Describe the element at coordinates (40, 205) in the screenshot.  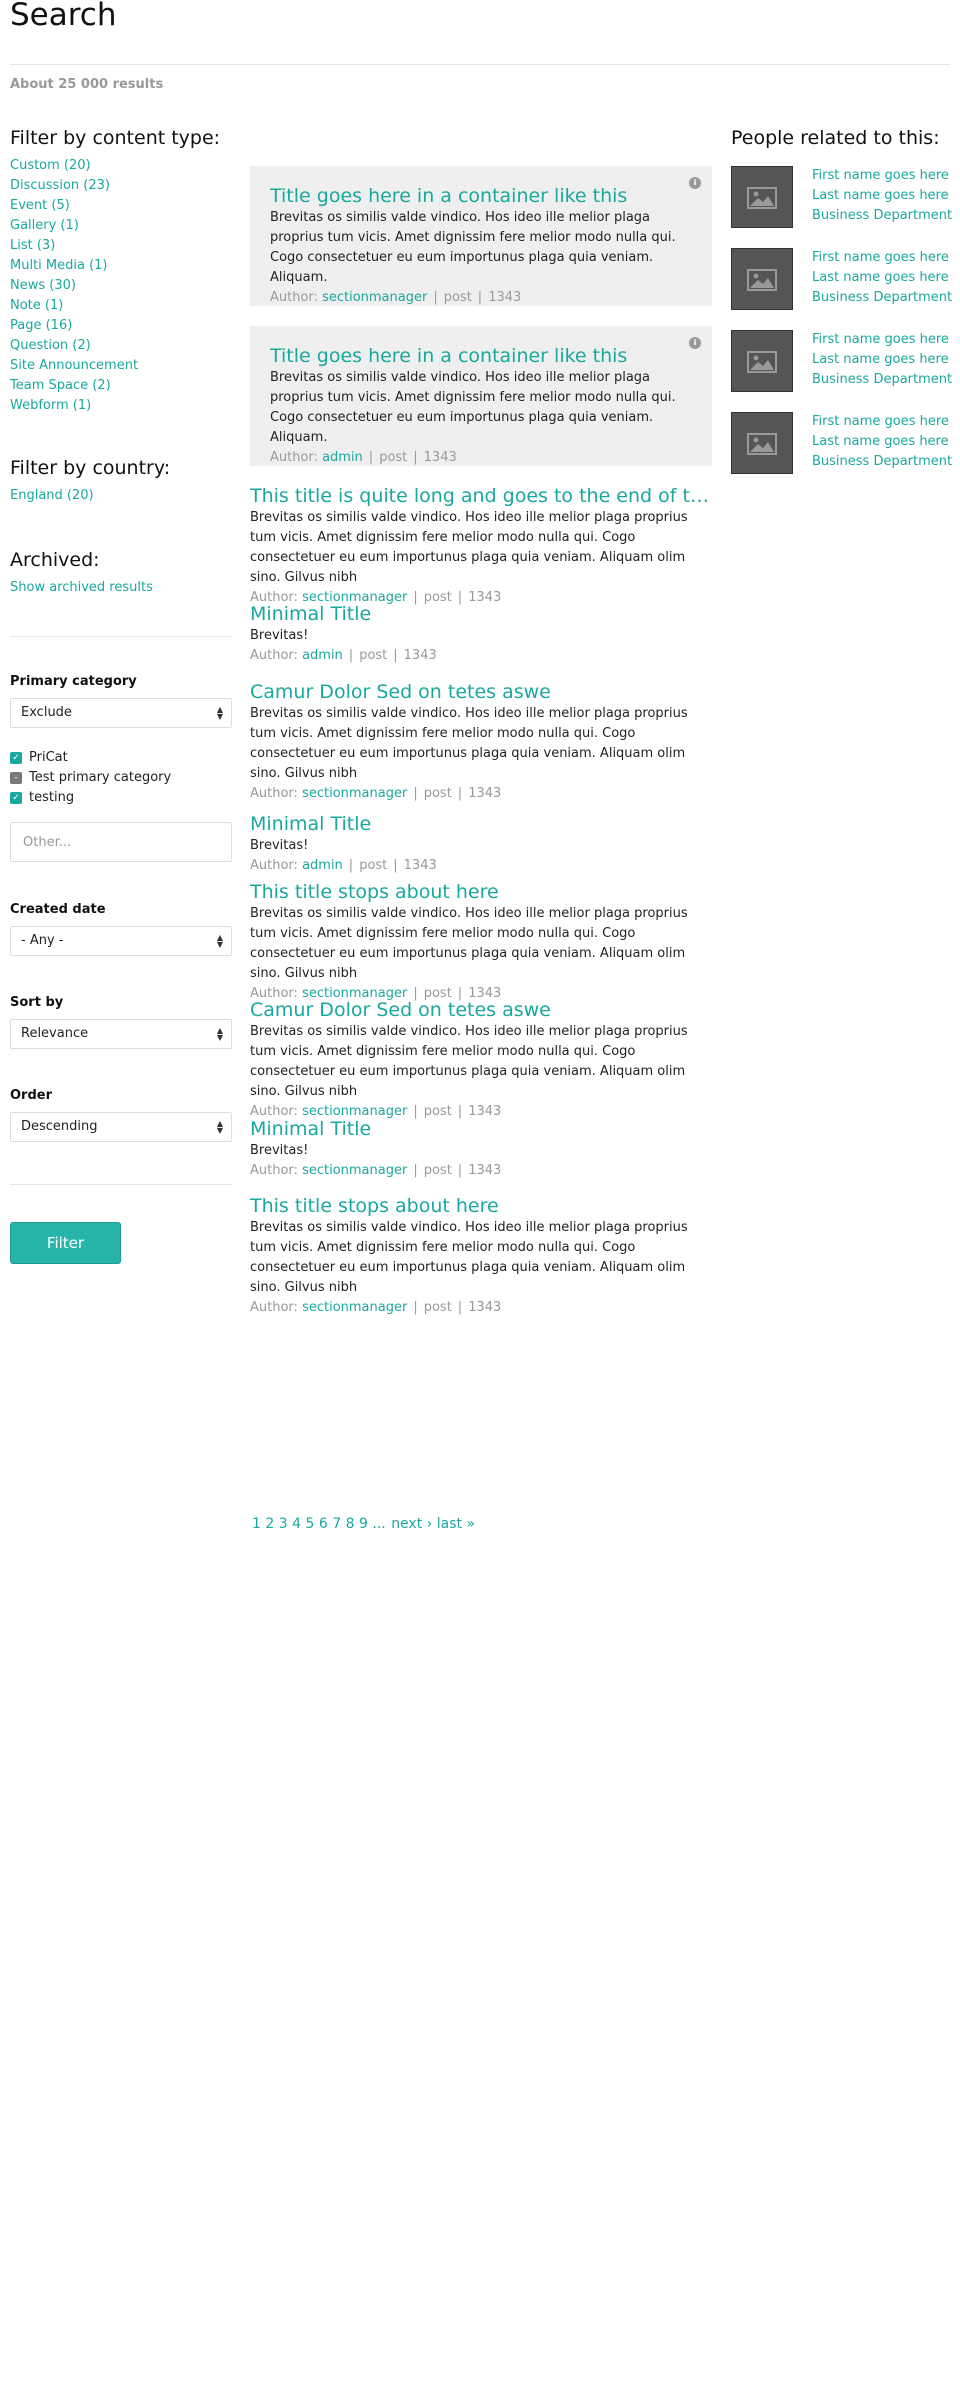
I see `facet-link: Event (5)` at that location.